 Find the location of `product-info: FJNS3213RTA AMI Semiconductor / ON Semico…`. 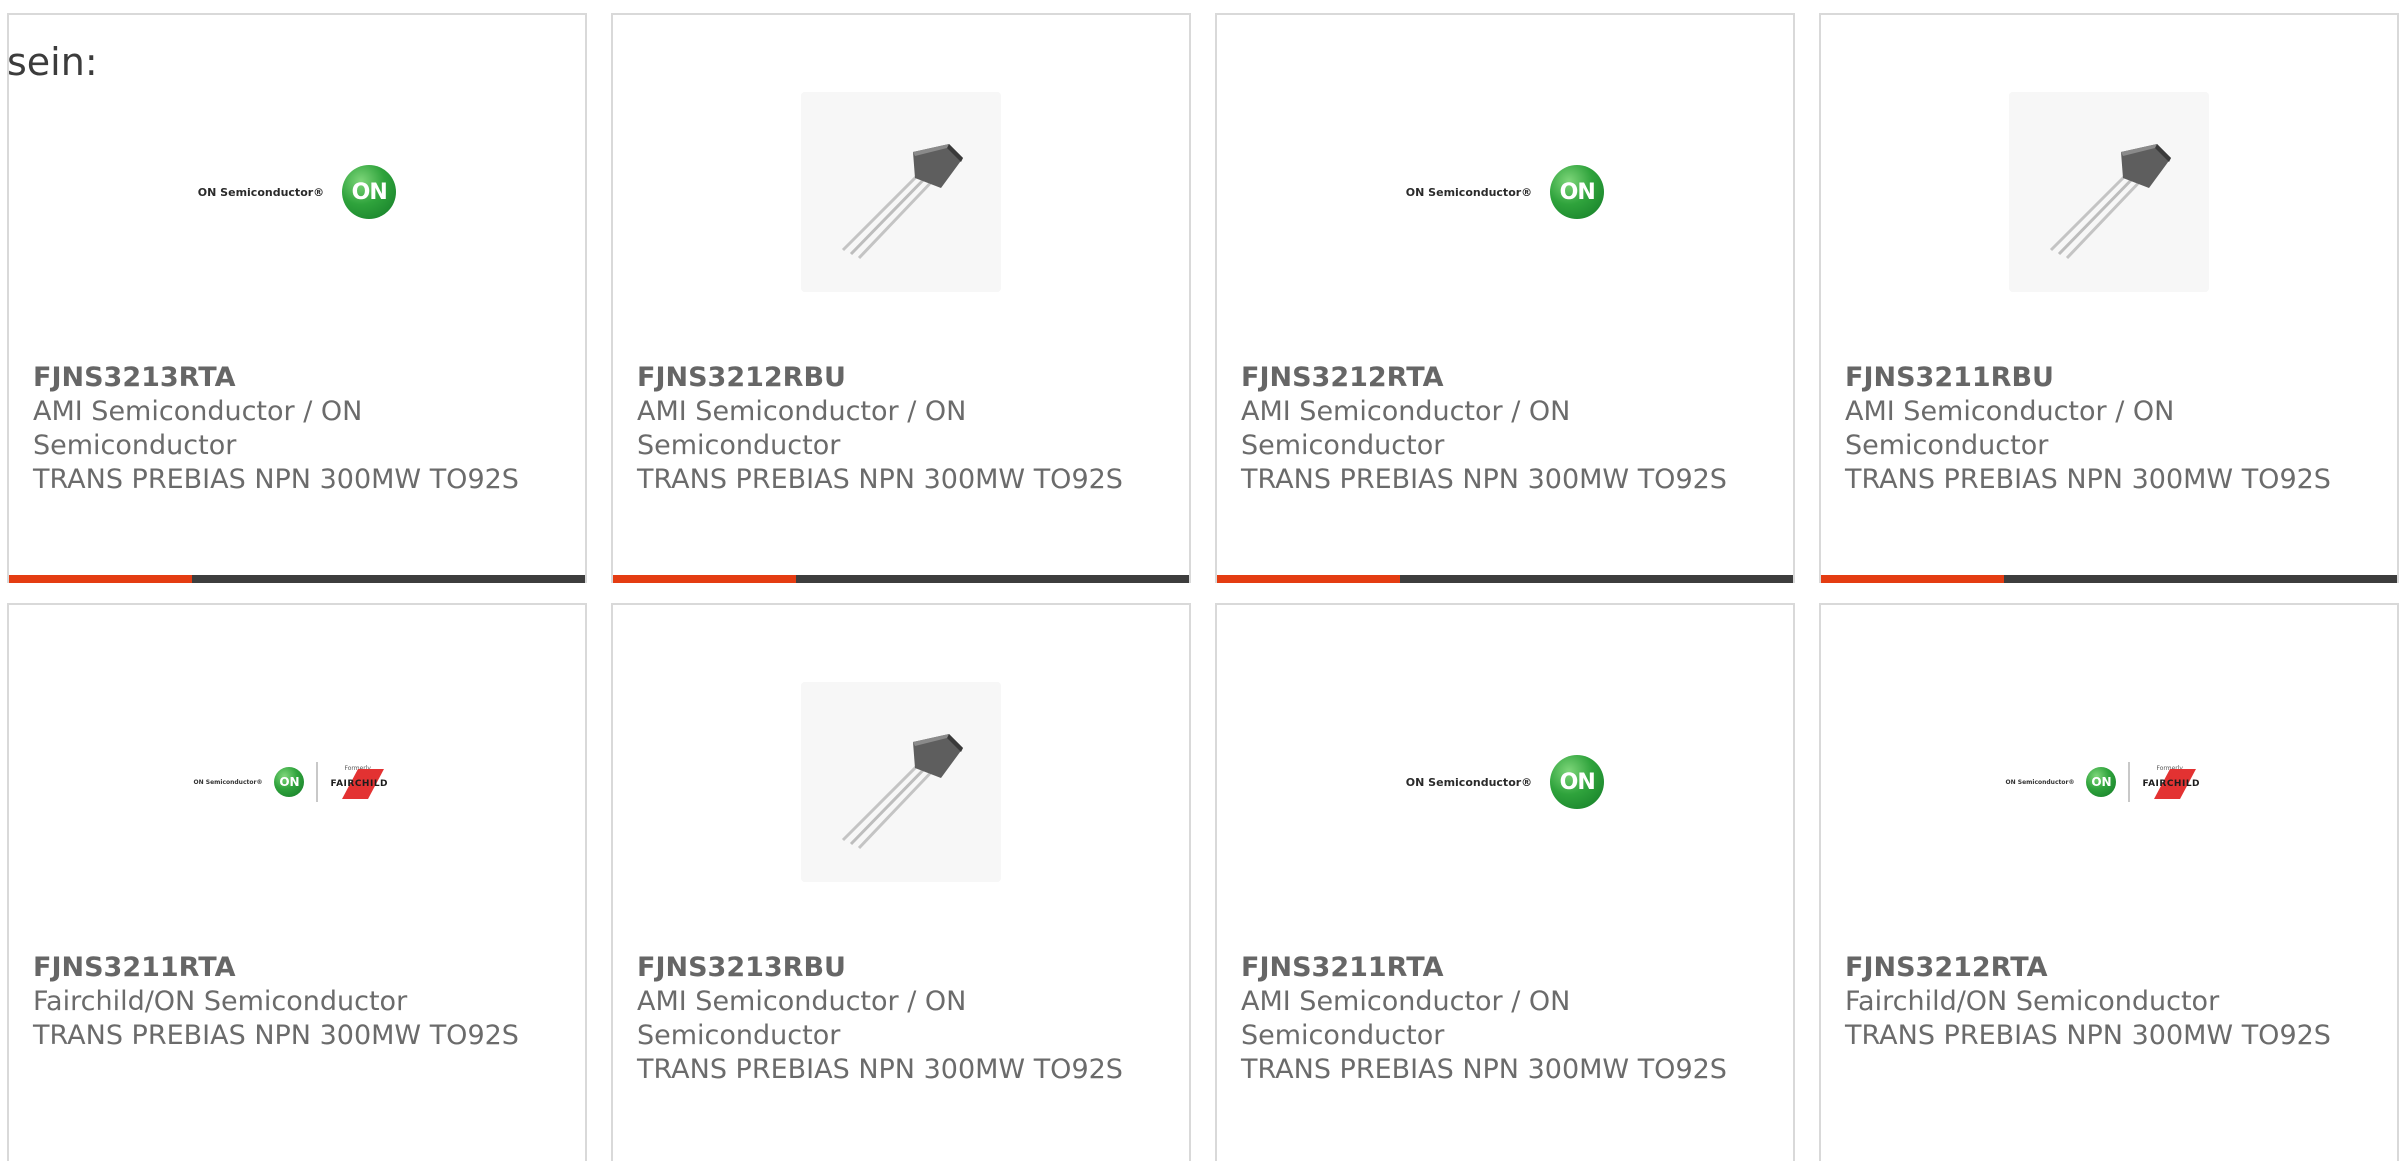

product-info: FJNS3213RTA AMI Semiconductor / ON Semico… is located at coordinates (299, 429).